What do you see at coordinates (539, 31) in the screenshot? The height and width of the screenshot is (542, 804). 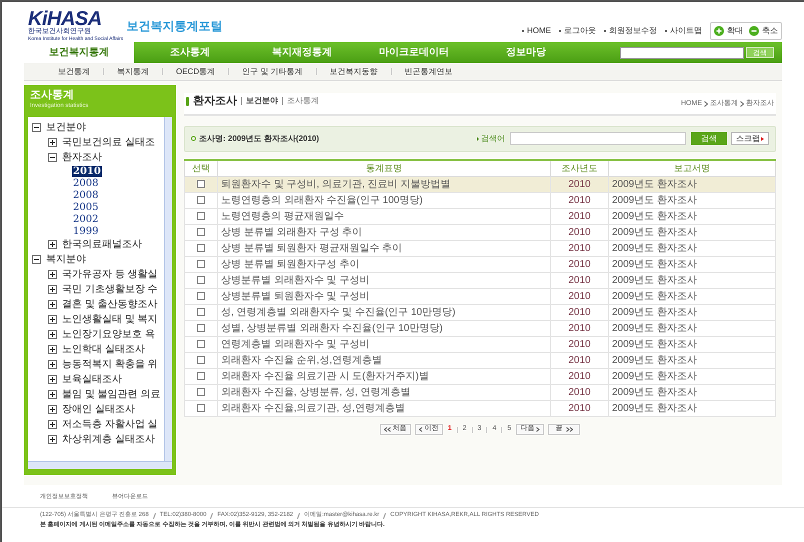 I see `top-link: HOME` at bounding box center [539, 31].